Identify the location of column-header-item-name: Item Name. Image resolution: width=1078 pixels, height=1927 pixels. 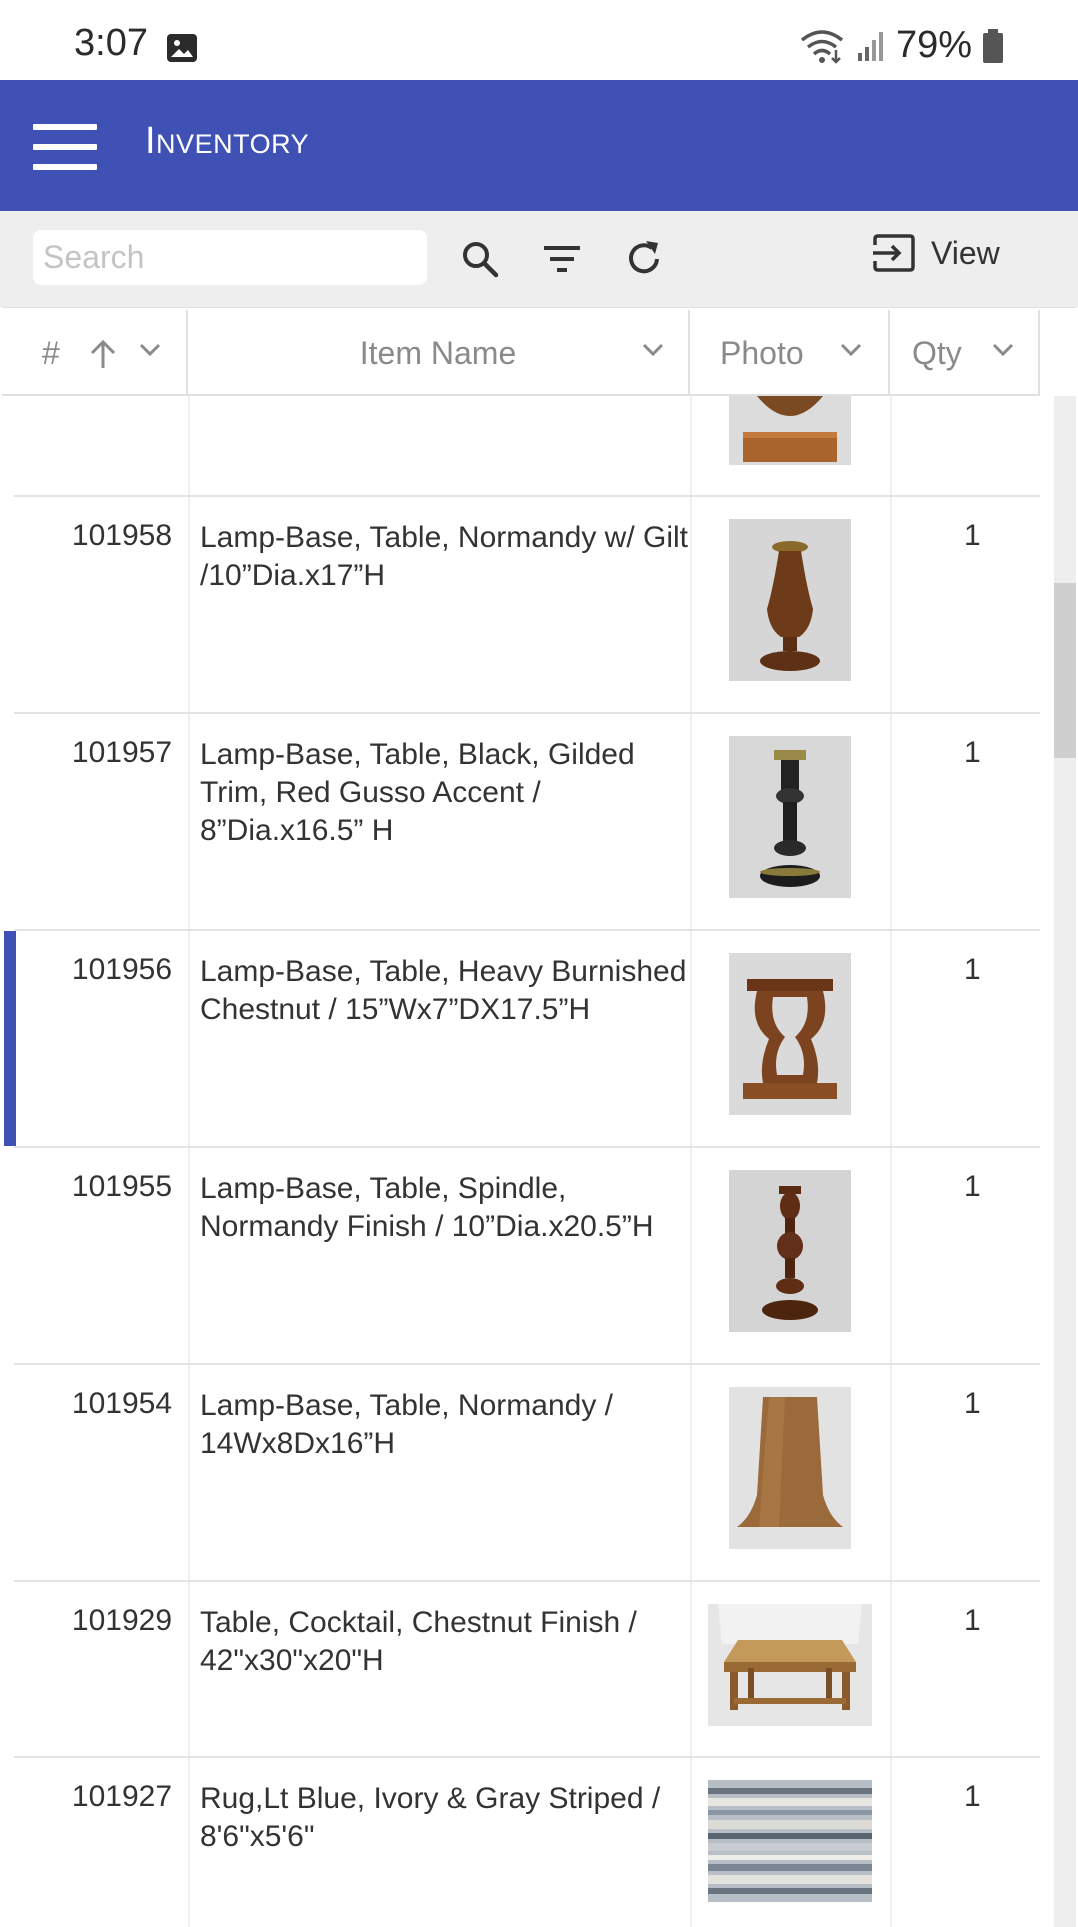
(439, 353).